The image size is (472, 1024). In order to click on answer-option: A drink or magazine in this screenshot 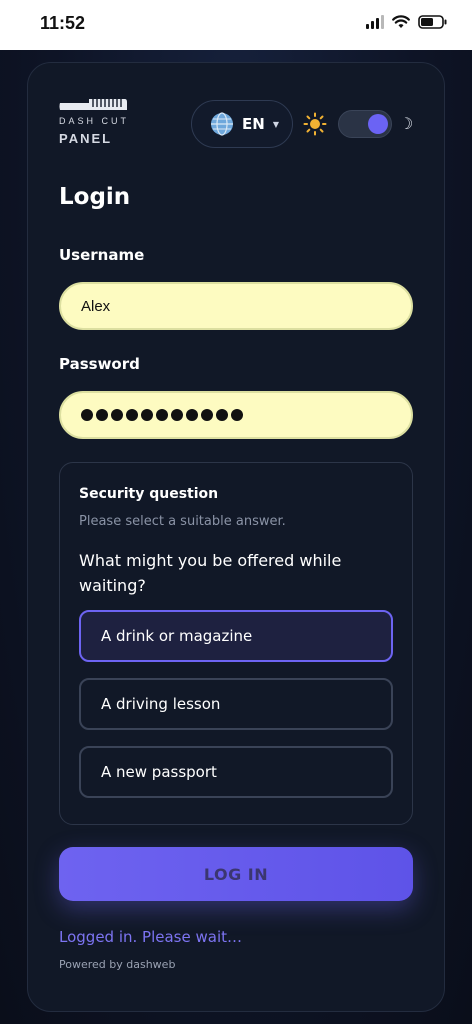, I will do `click(236, 636)`.